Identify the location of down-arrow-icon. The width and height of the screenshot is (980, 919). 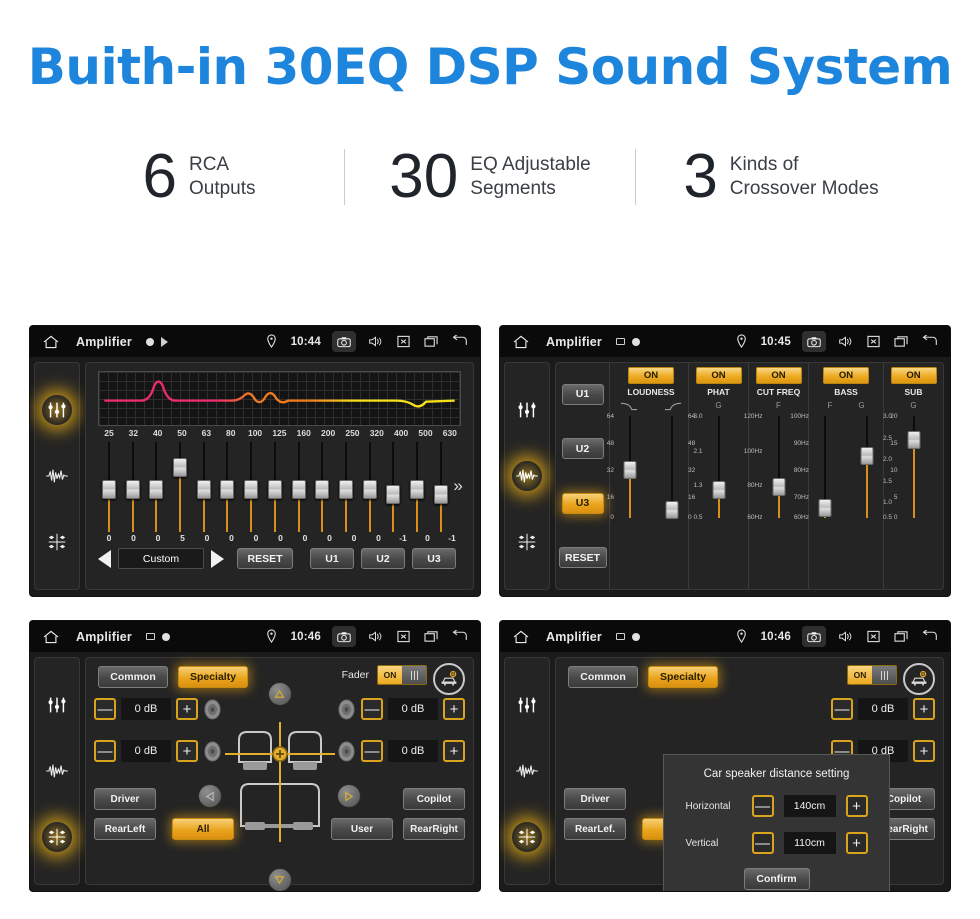
(279, 879).